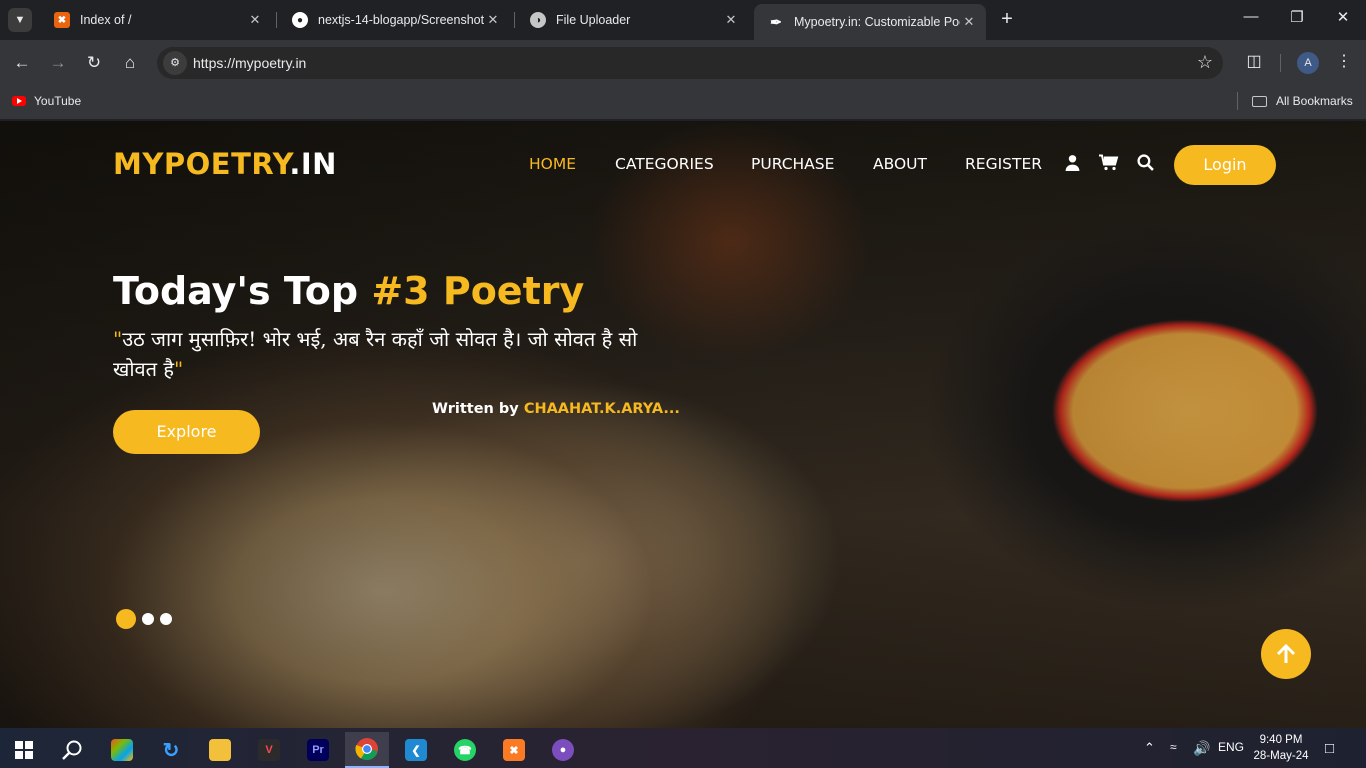  I want to click on tray-chevron-up-icon: ⌃, so click(1149, 748).